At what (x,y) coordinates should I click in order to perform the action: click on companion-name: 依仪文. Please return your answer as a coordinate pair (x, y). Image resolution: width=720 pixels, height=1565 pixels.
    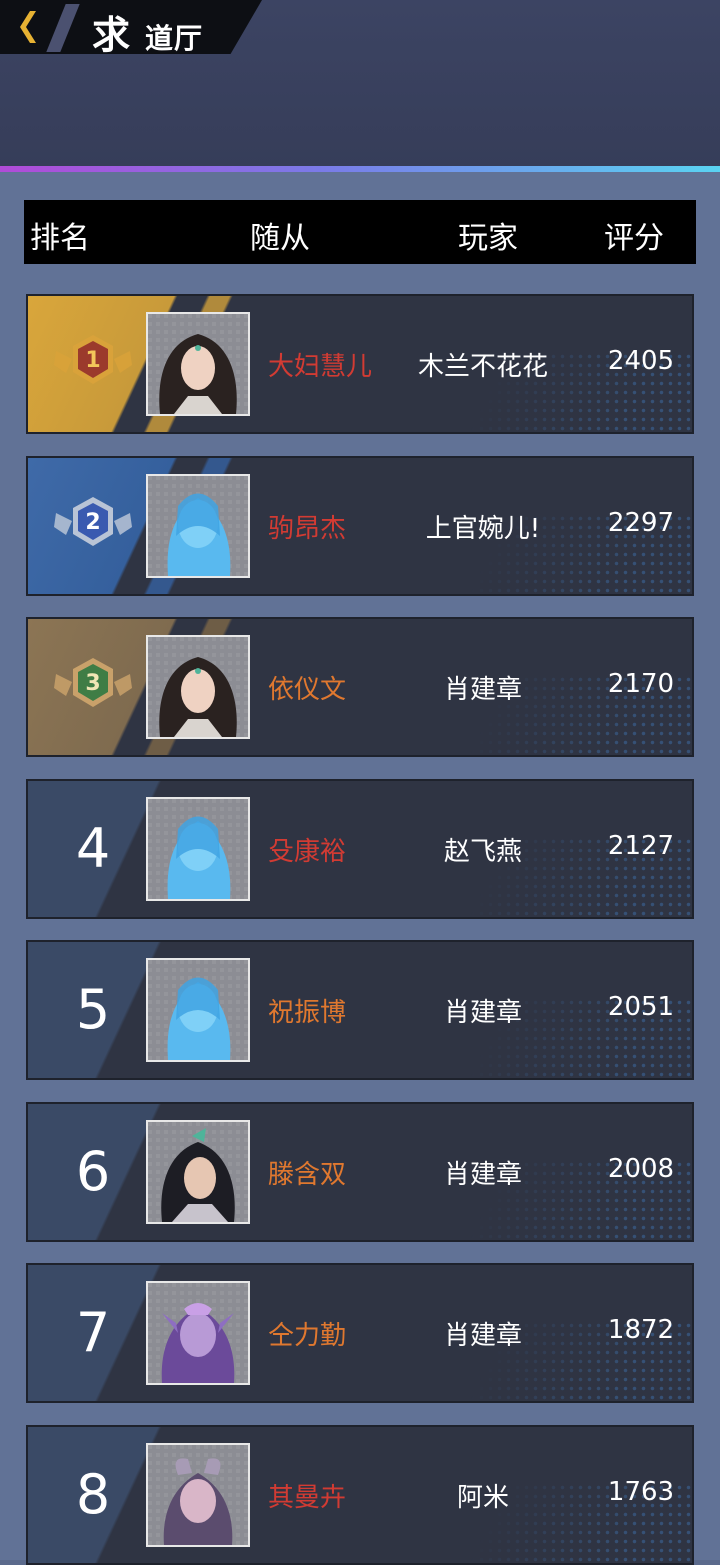
    Looking at the image, I should click on (307, 690).